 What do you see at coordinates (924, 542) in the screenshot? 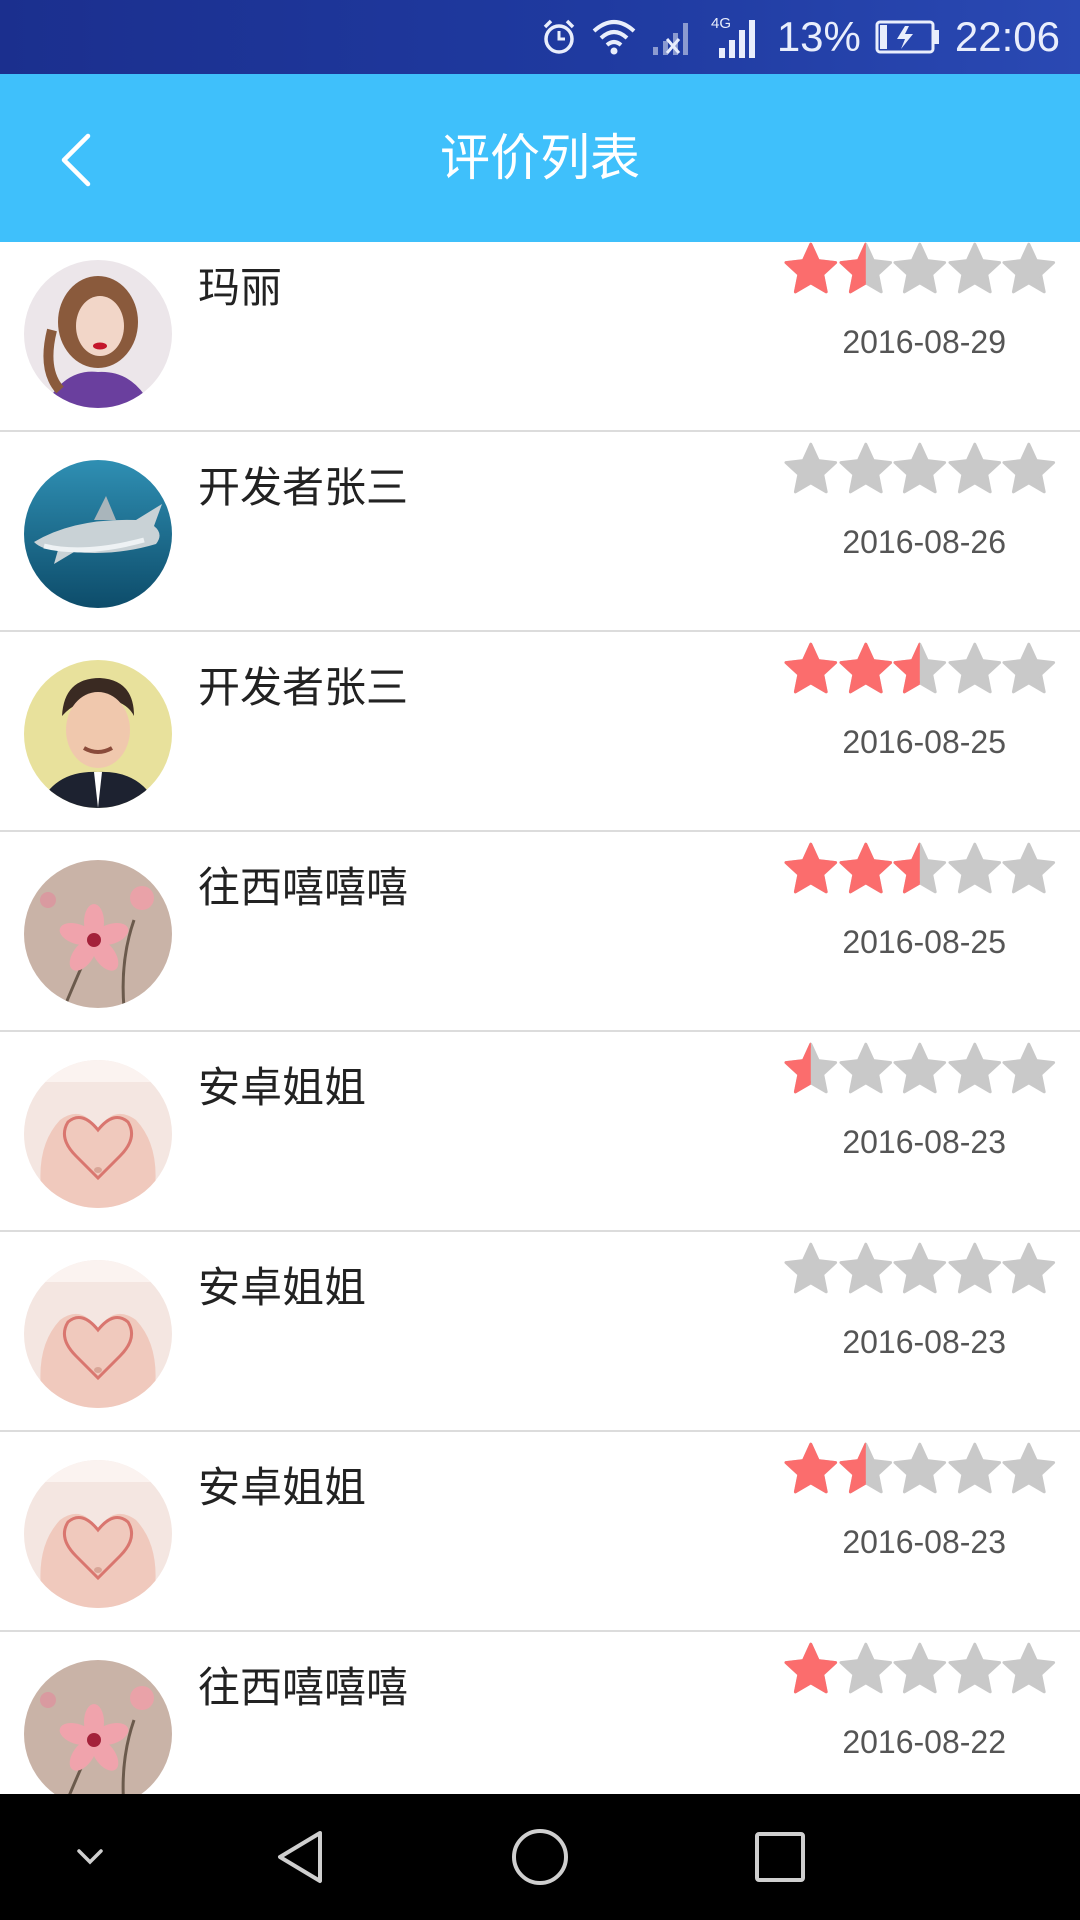
I see `review-date: 2016-08-26` at bounding box center [924, 542].